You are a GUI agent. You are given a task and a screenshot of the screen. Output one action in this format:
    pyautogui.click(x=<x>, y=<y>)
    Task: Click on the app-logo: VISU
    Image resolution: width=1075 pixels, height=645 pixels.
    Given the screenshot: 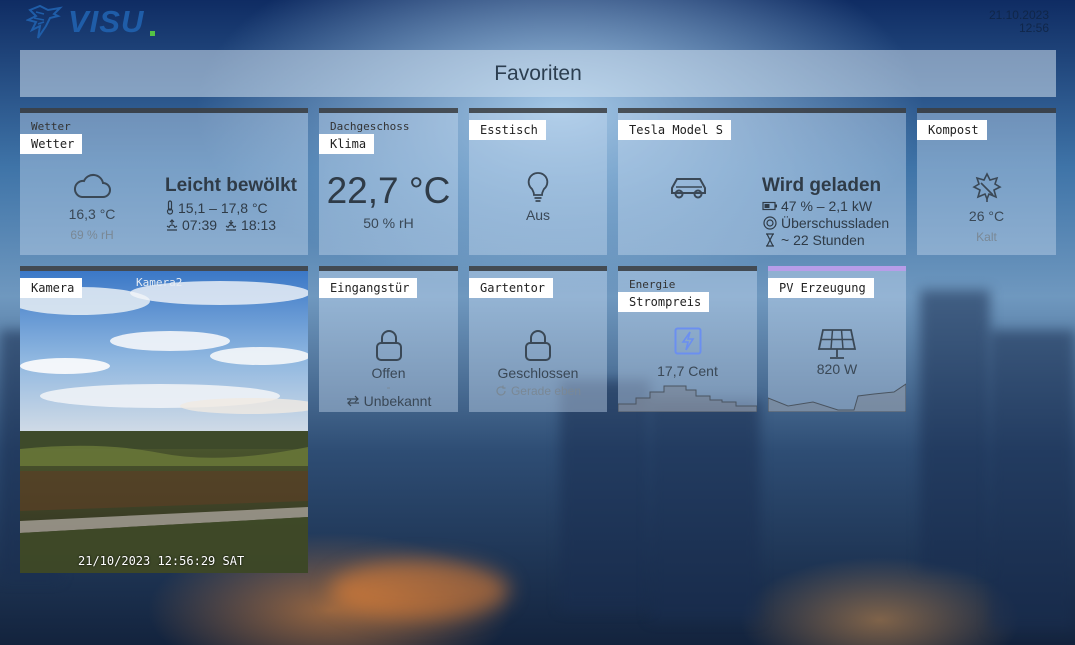 What is the action you would take?
    pyautogui.click(x=91, y=22)
    